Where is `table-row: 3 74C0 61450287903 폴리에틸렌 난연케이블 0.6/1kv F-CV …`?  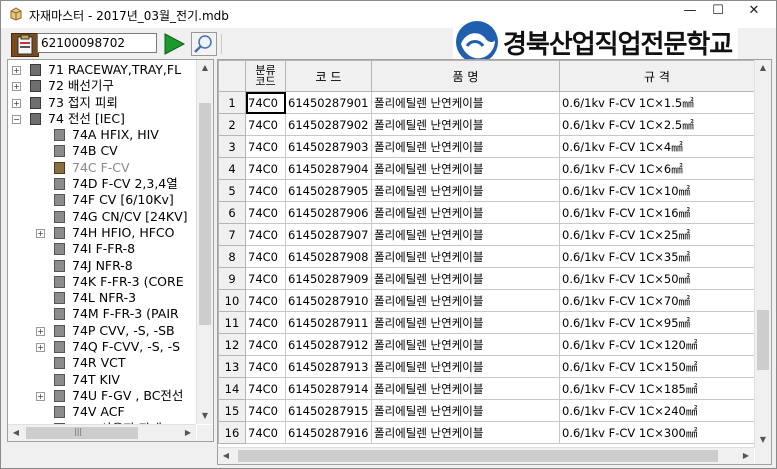 table-row: 3 74C0 61450287903 폴리에틸렌 난연케이블 0.6/1kv F-CV … is located at coordinates (486, 146).